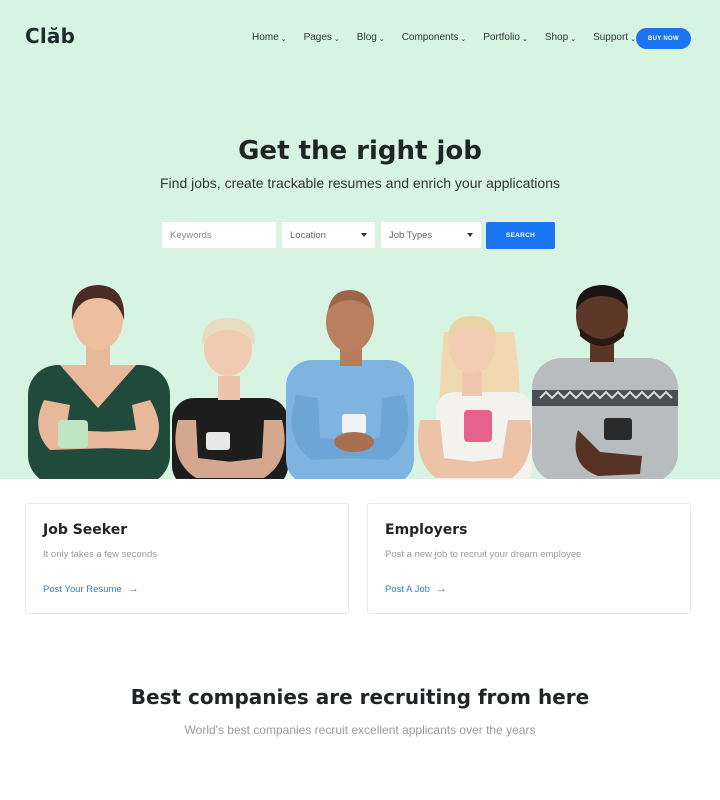  Describe the element at coordinates (501, 37) in the screenshot. I see `nav-item-label: Portfolio` at that location.